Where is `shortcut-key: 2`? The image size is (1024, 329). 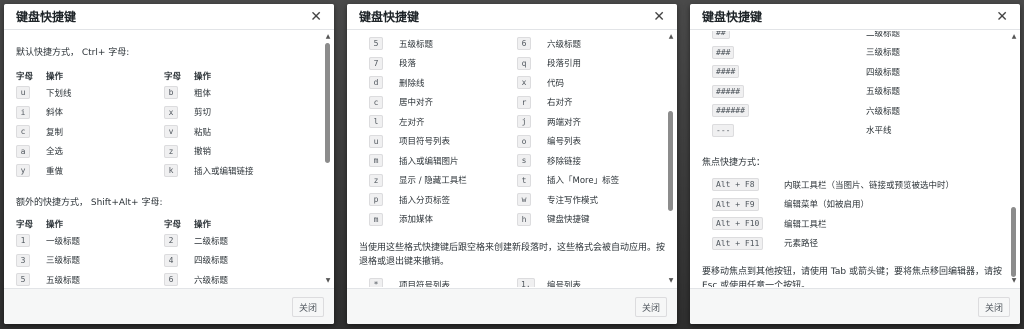
shortcut-key: 2 is located at coordinates (171, 241).